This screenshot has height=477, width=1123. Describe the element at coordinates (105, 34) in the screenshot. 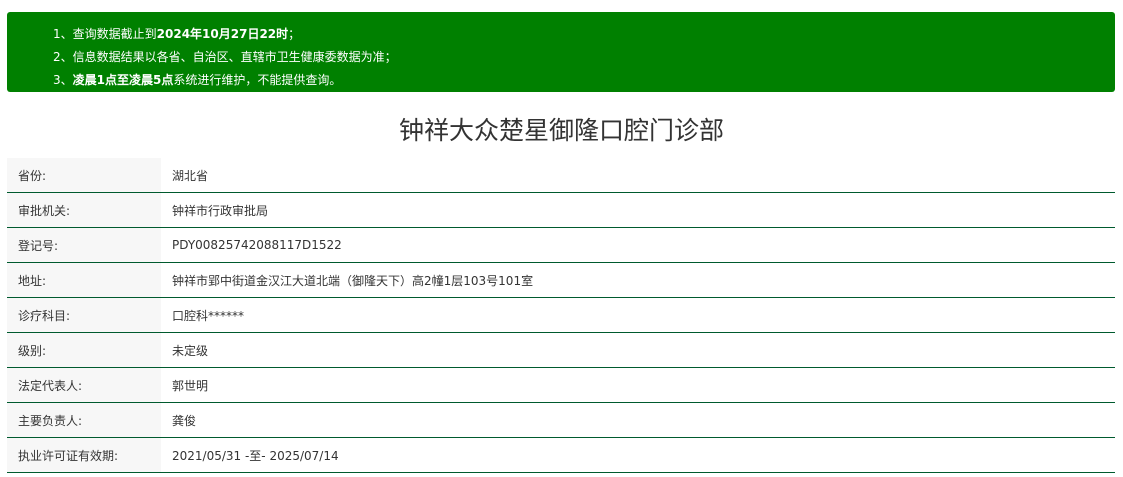

I see `notice-item-text: 1、查询数据截止到` at that location.